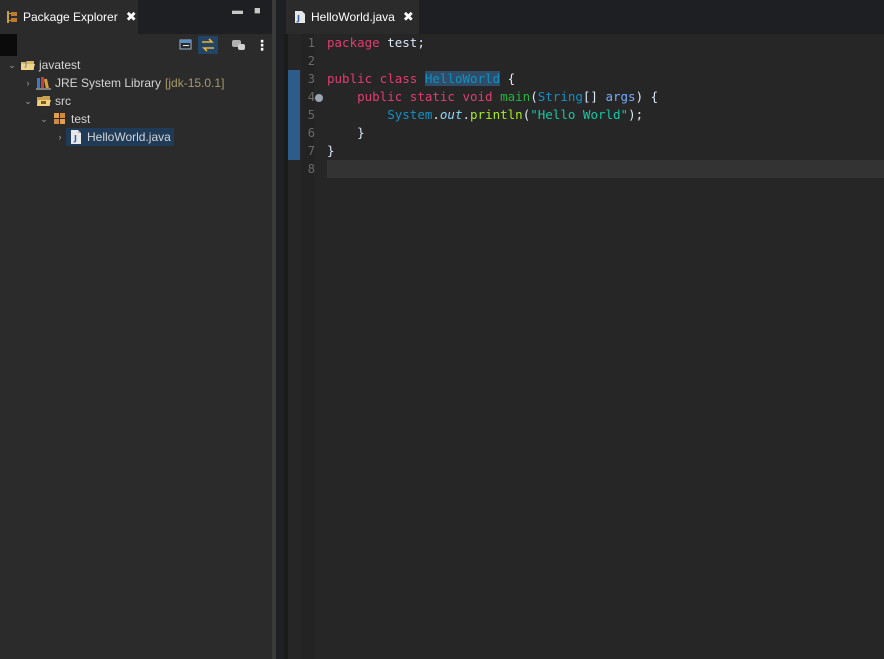 The image size is (884, 659). What do you see at coordinates (311, 97) in the screenshot?
I see `line-number: 4` at bounding box center [311, 97].